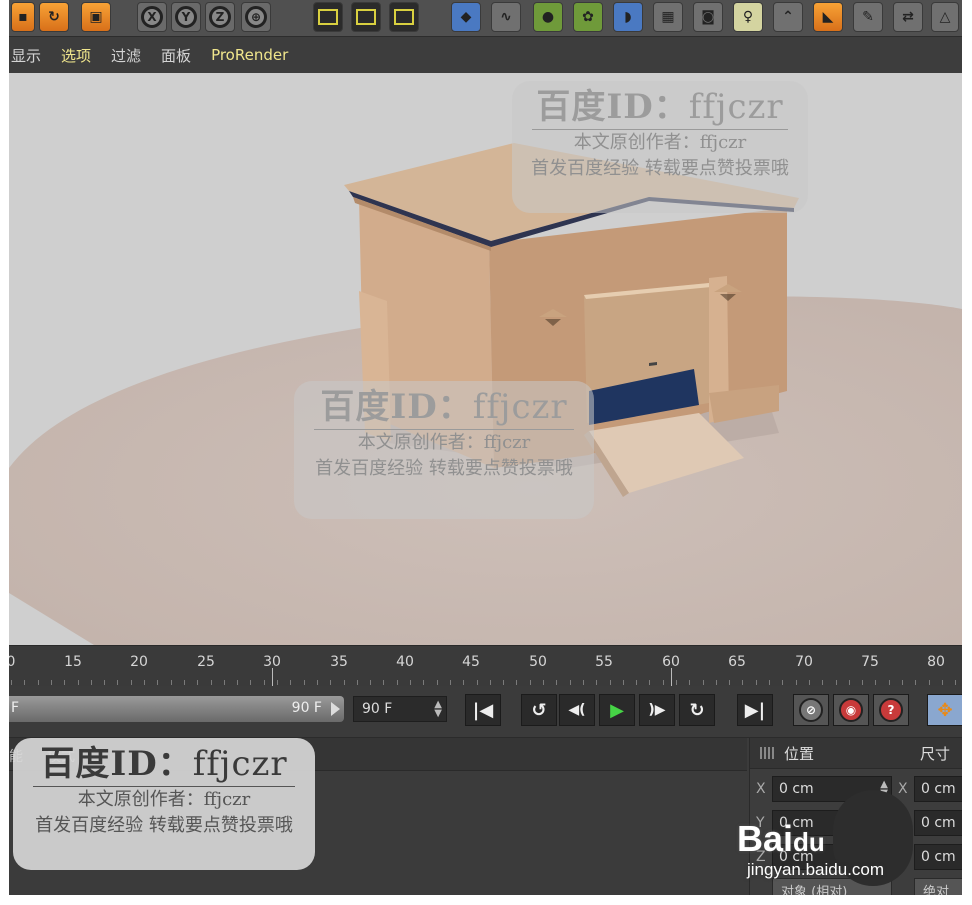 This screenshot has width=972, height=905. Describe the element at coordinates (755, 710) in the screenshot. I see `go-to-end-button: ▶|` at that location.